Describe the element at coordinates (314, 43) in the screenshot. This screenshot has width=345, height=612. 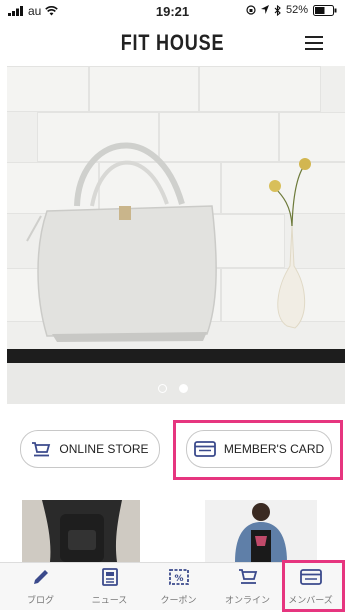
I see `hamburger-menu-icon` at that location.